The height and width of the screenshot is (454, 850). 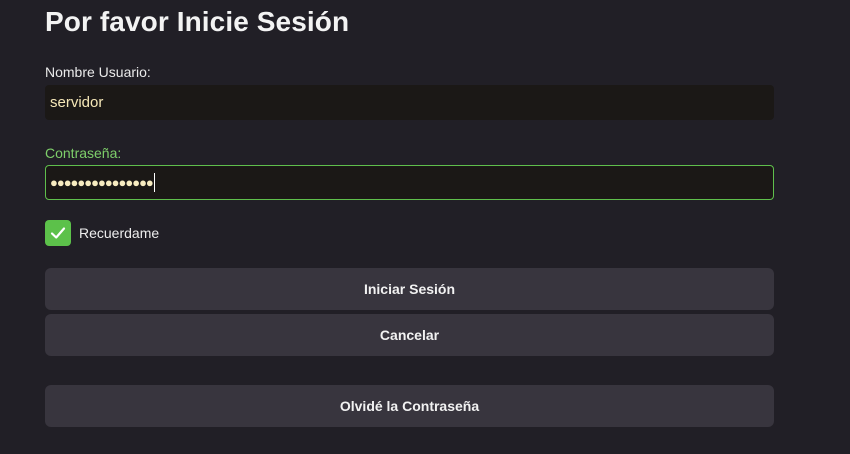 I want to click on login-button: Iniciar Sesión, so click(x=409, y=289).